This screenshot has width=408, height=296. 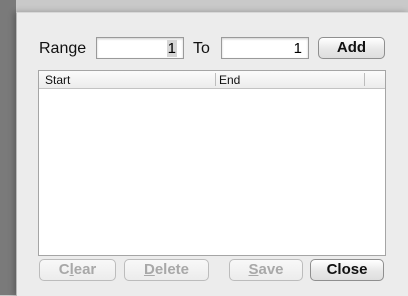 What do you see at coordinates (347, 270) in the screenshot?
I see `close-button: Close` at bounding box center [347, 270].